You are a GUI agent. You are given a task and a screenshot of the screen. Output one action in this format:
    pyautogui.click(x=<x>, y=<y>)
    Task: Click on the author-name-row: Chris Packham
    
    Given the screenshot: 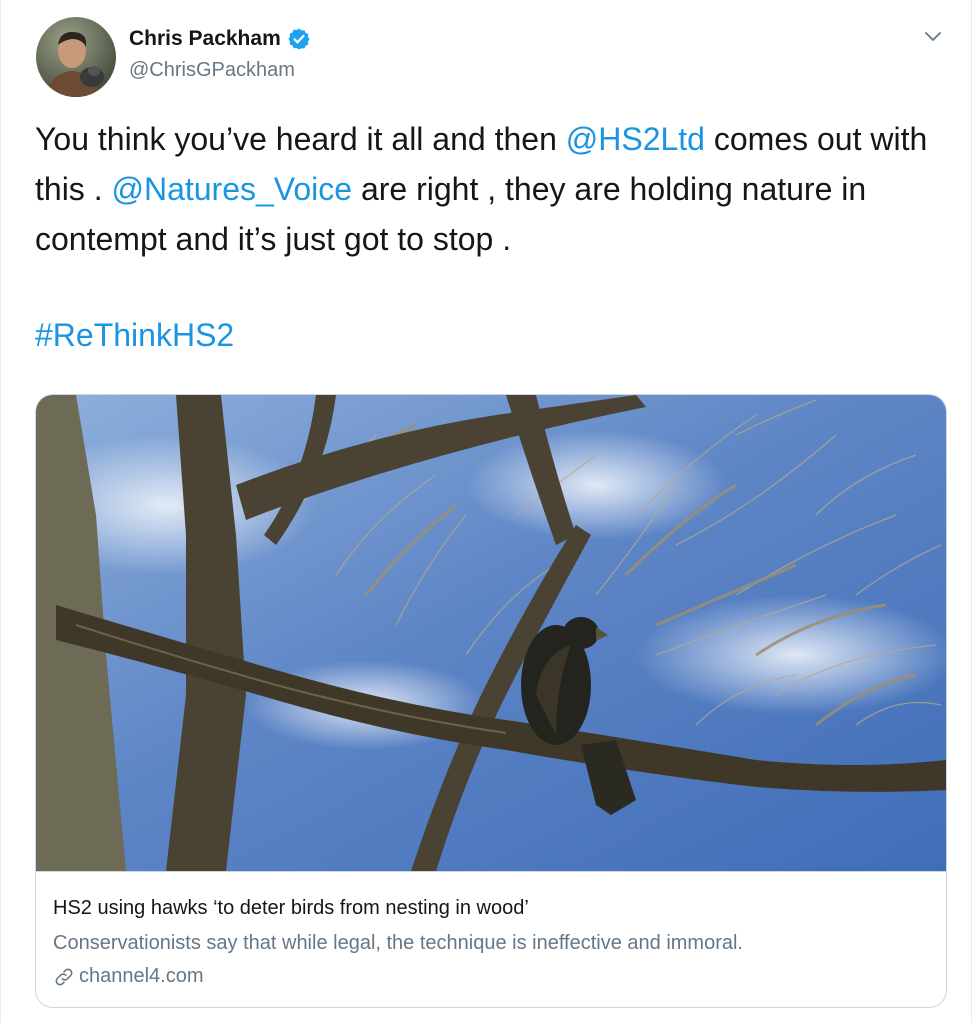 What is the action you would take?
    pyautogui.click(x=220, y=39)
    